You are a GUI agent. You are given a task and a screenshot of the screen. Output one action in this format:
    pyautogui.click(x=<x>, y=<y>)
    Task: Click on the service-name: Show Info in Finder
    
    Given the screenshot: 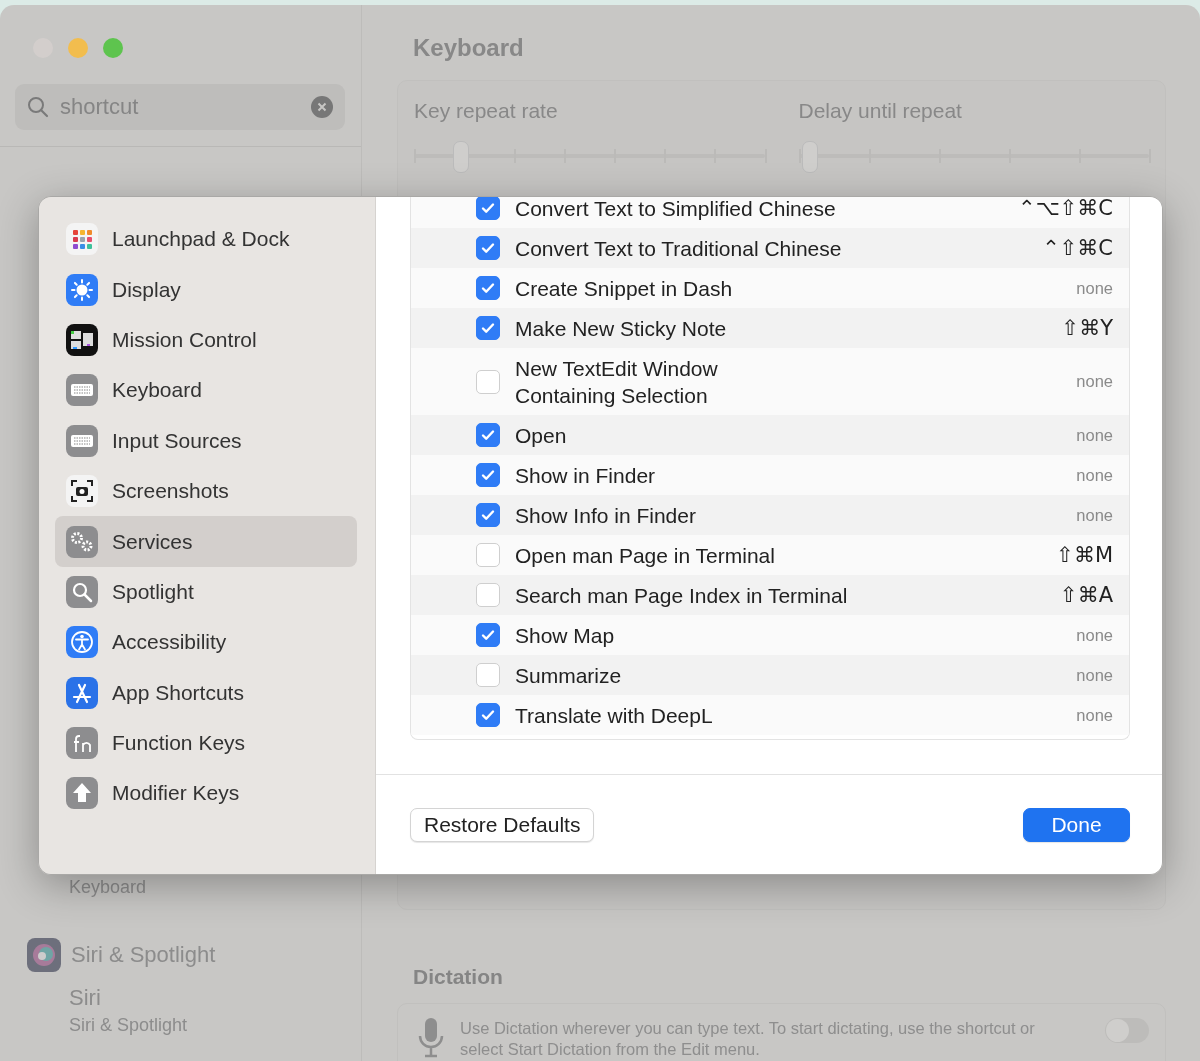 What is the action you would take?
    pyautogui.click(x=606, y=515)
    